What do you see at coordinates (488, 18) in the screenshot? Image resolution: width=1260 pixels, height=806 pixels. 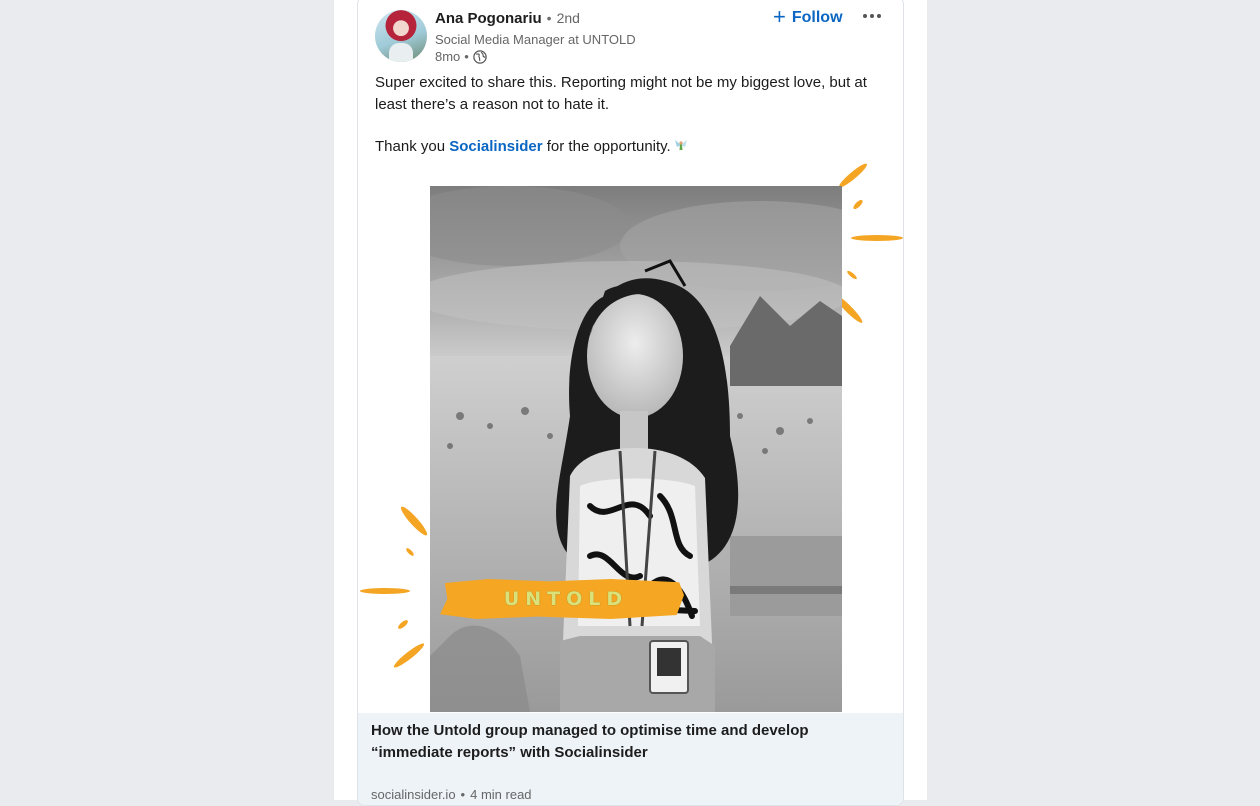 I see `author-name: Ana Pogonariu` at bounding box center [488, 18].